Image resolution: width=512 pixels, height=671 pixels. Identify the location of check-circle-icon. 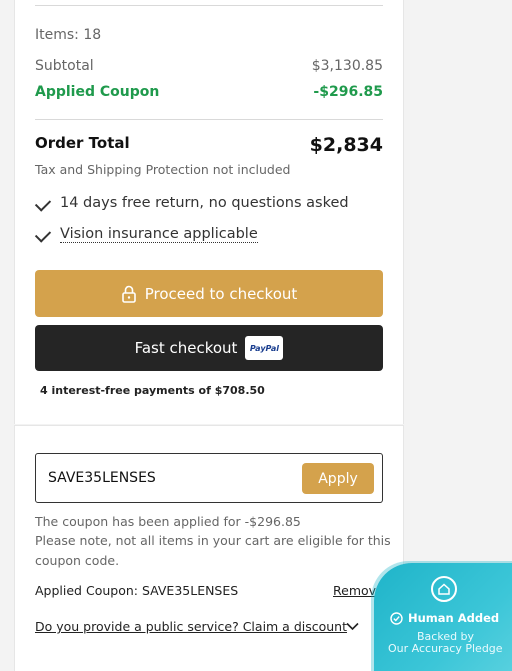
(396, 618).